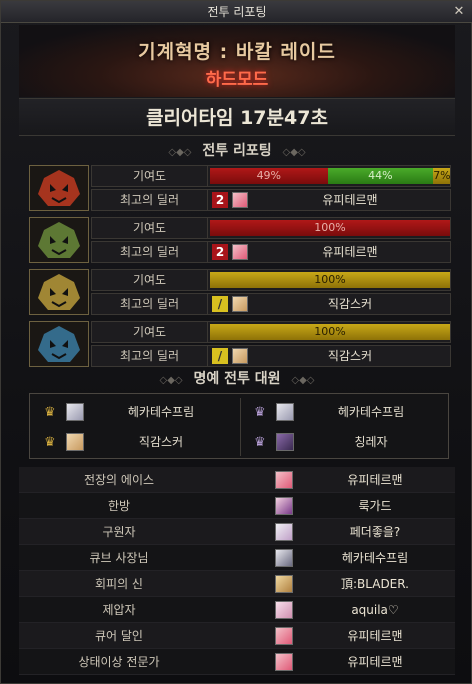 The image size is (472, 684). What do you see at coordinates (350, 252) in the screenshot?
I see `dealer-name: 유피테르맨` at bounding box center [350, 252].